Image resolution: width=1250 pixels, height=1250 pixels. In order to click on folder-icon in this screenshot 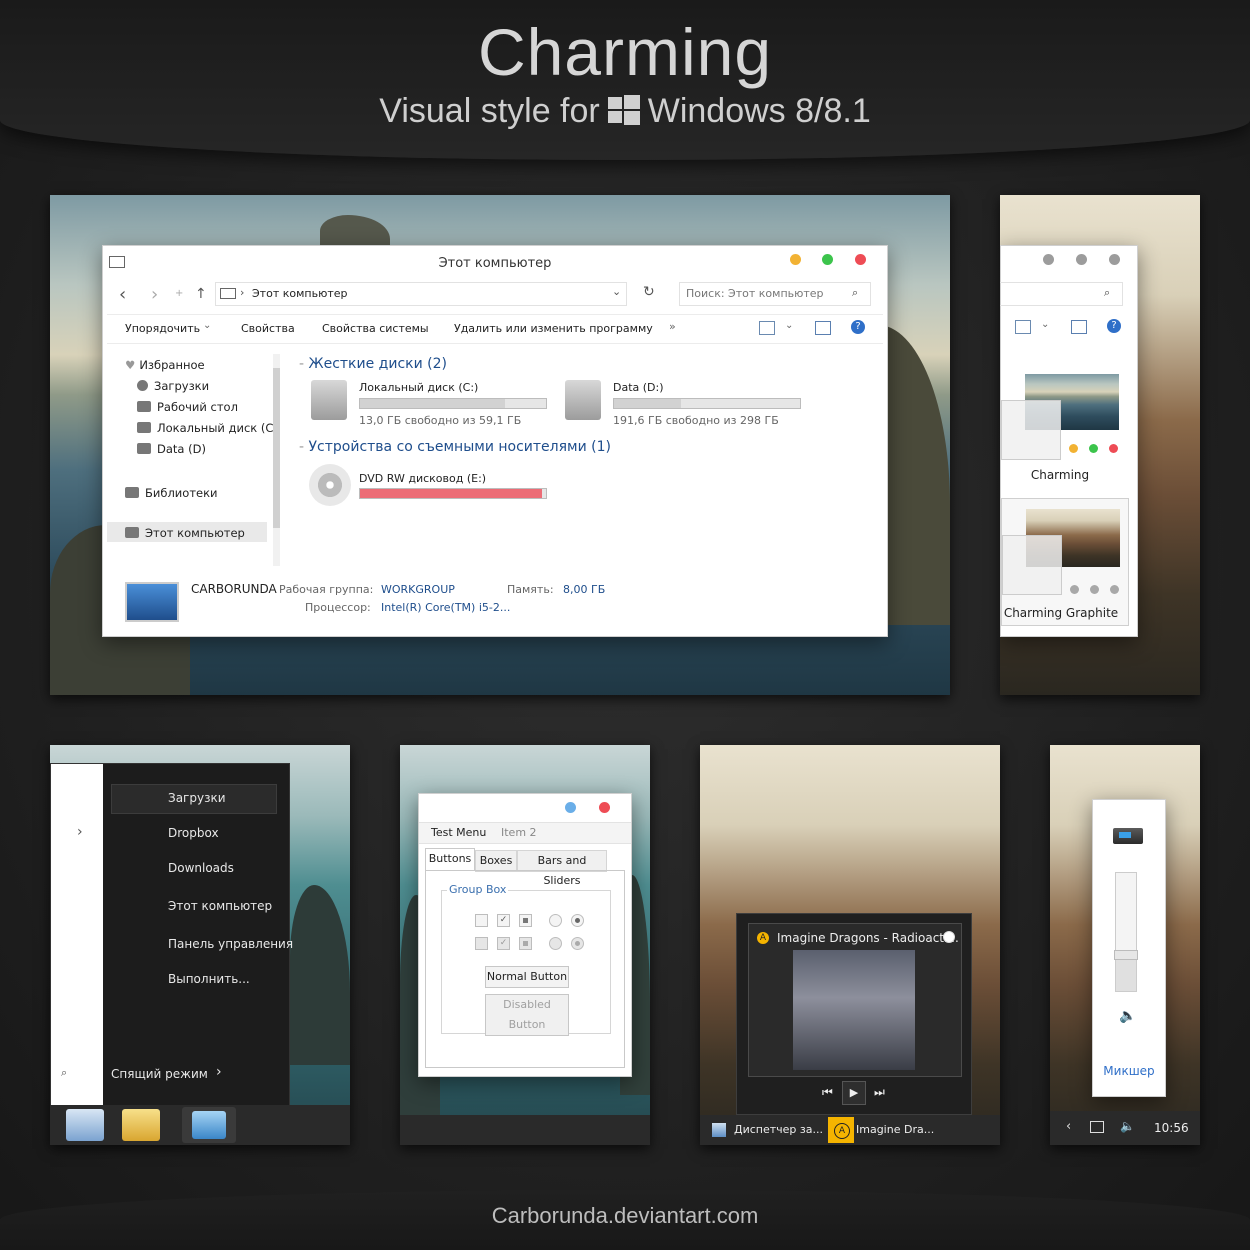, I will do `click(141, 1125)`.